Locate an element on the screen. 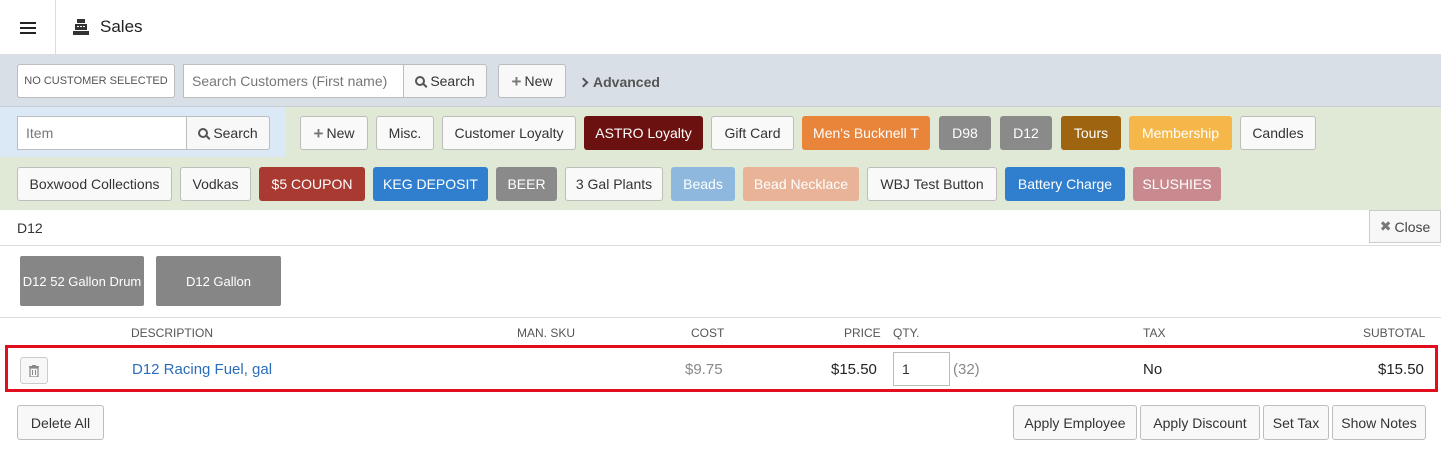 The width and height of the screenshot is (1441, 453). close-category-button: ✖ Close is located at coordinates (1405, 226).